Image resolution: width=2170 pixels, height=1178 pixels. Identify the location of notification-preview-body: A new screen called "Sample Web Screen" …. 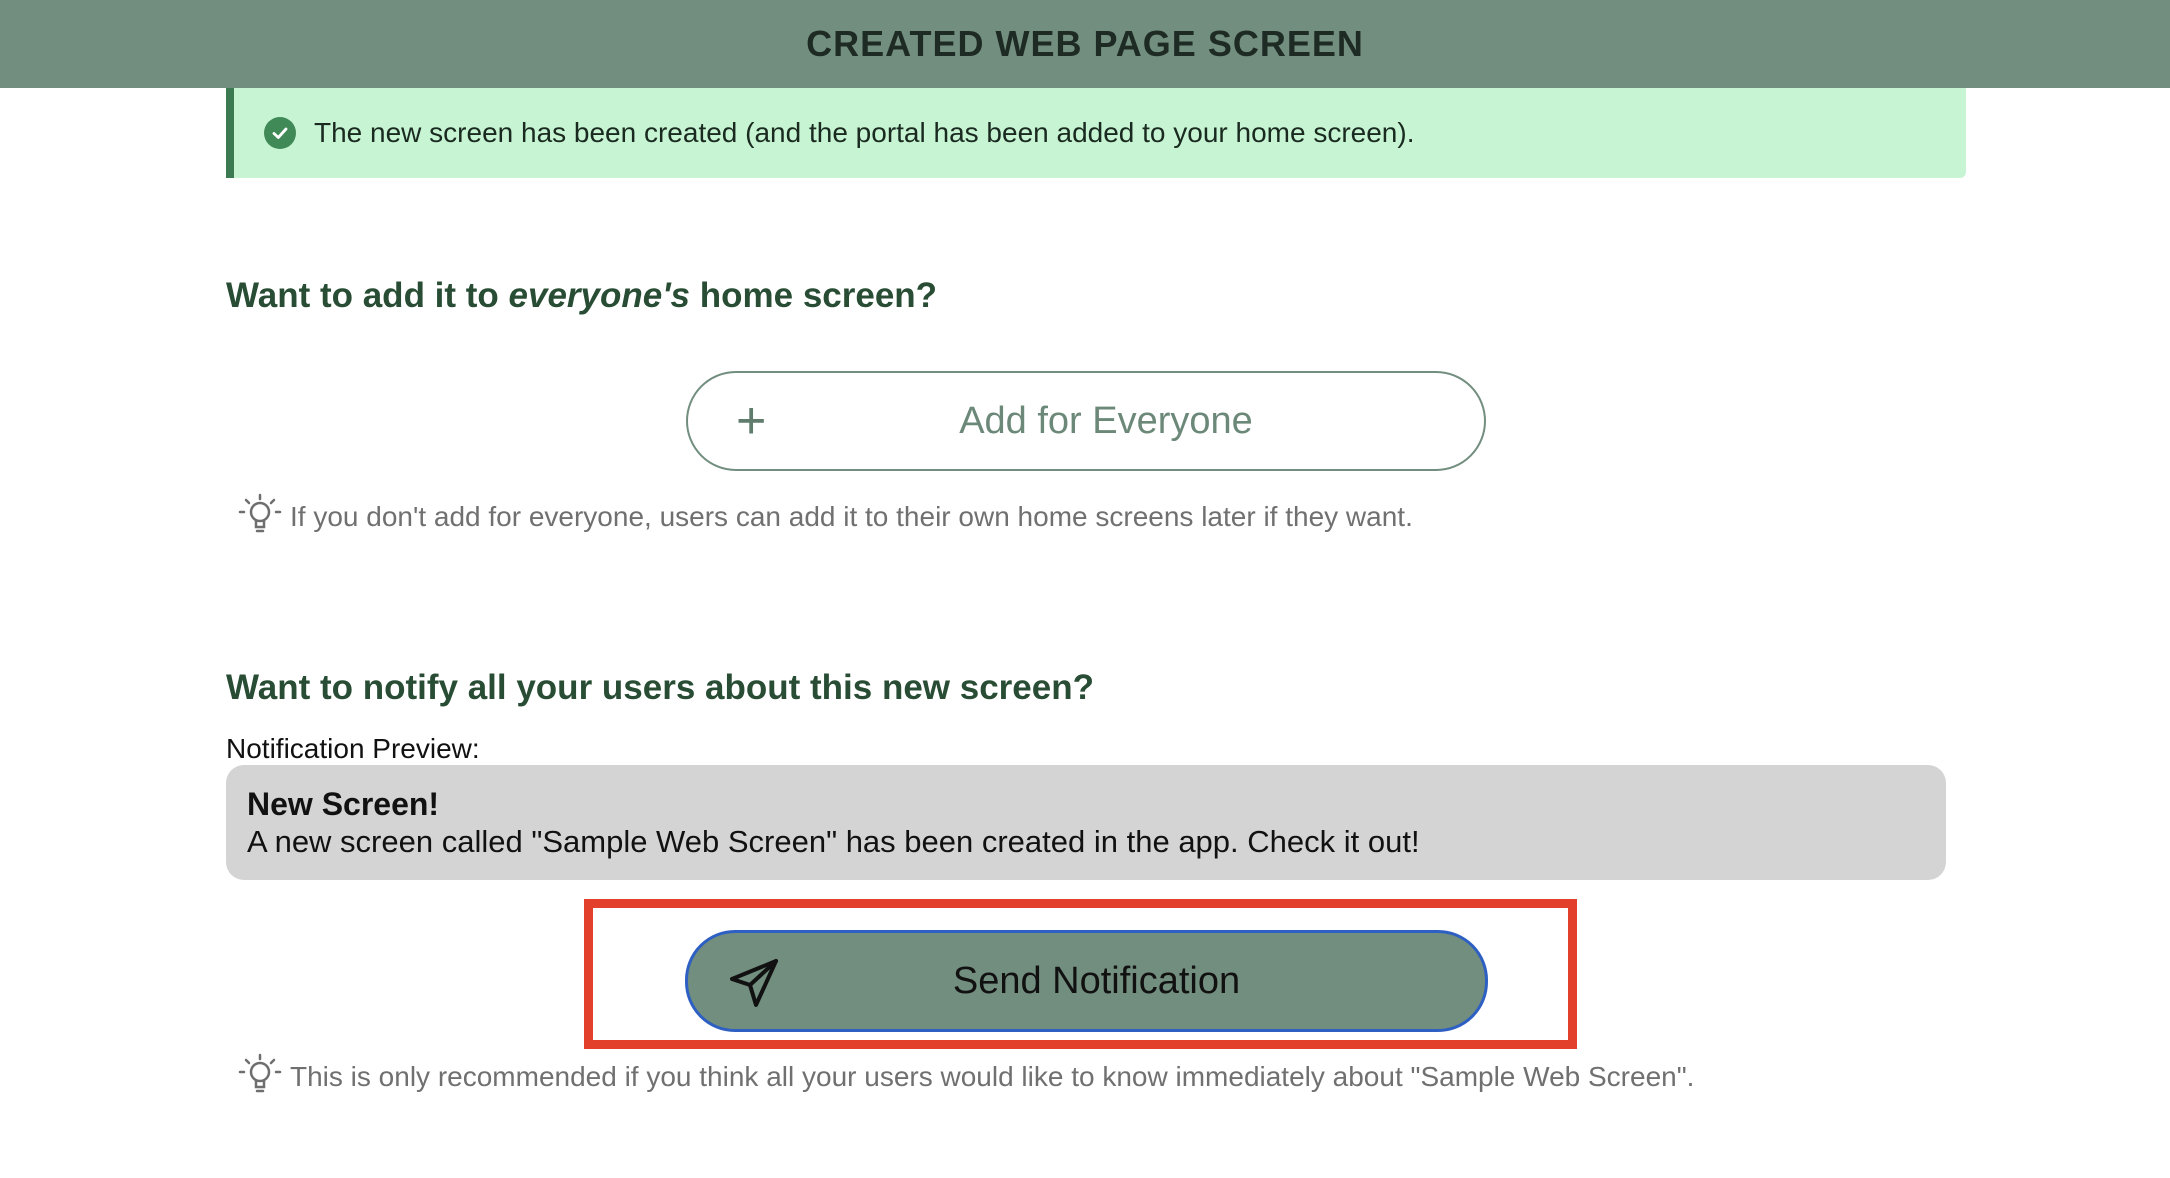
(833, 841).